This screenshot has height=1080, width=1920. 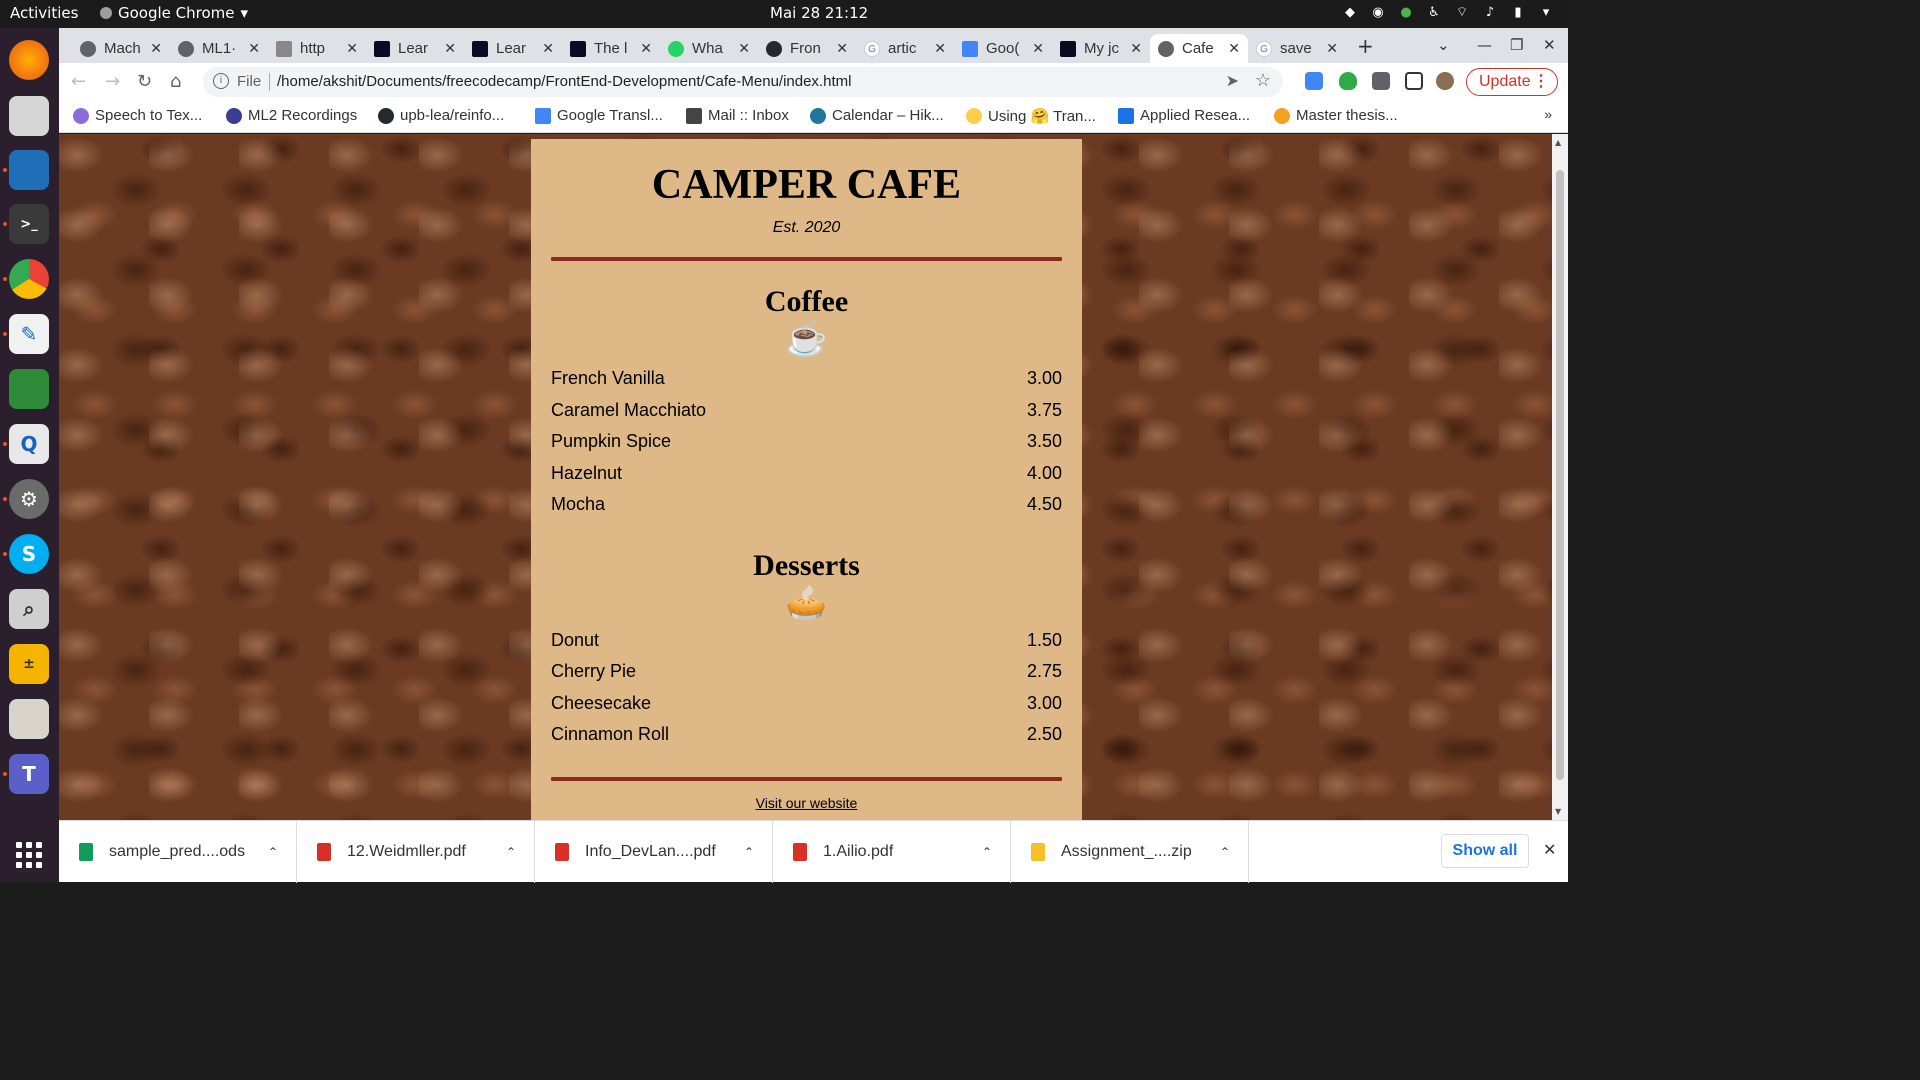 I want to click on discord-tray-icon: ◉, so click(x=1378, y=13).